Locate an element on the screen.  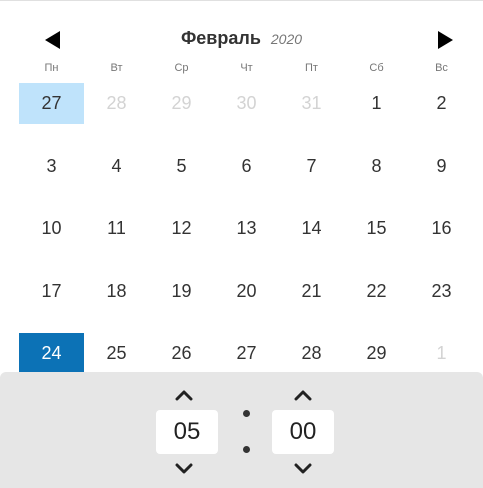
day-cell: 17 is located at coordinates (51, 291).